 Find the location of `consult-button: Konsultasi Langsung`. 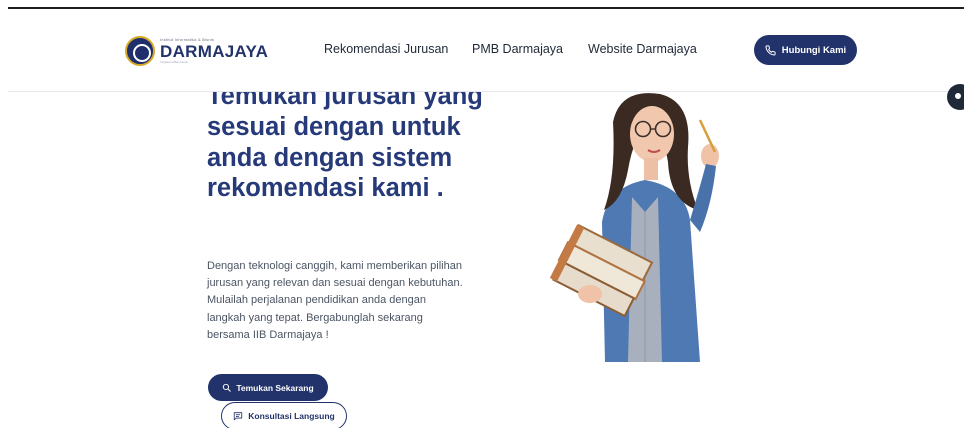

consult-button: Konsultasi Langsung is located at coordinates (284, 415).